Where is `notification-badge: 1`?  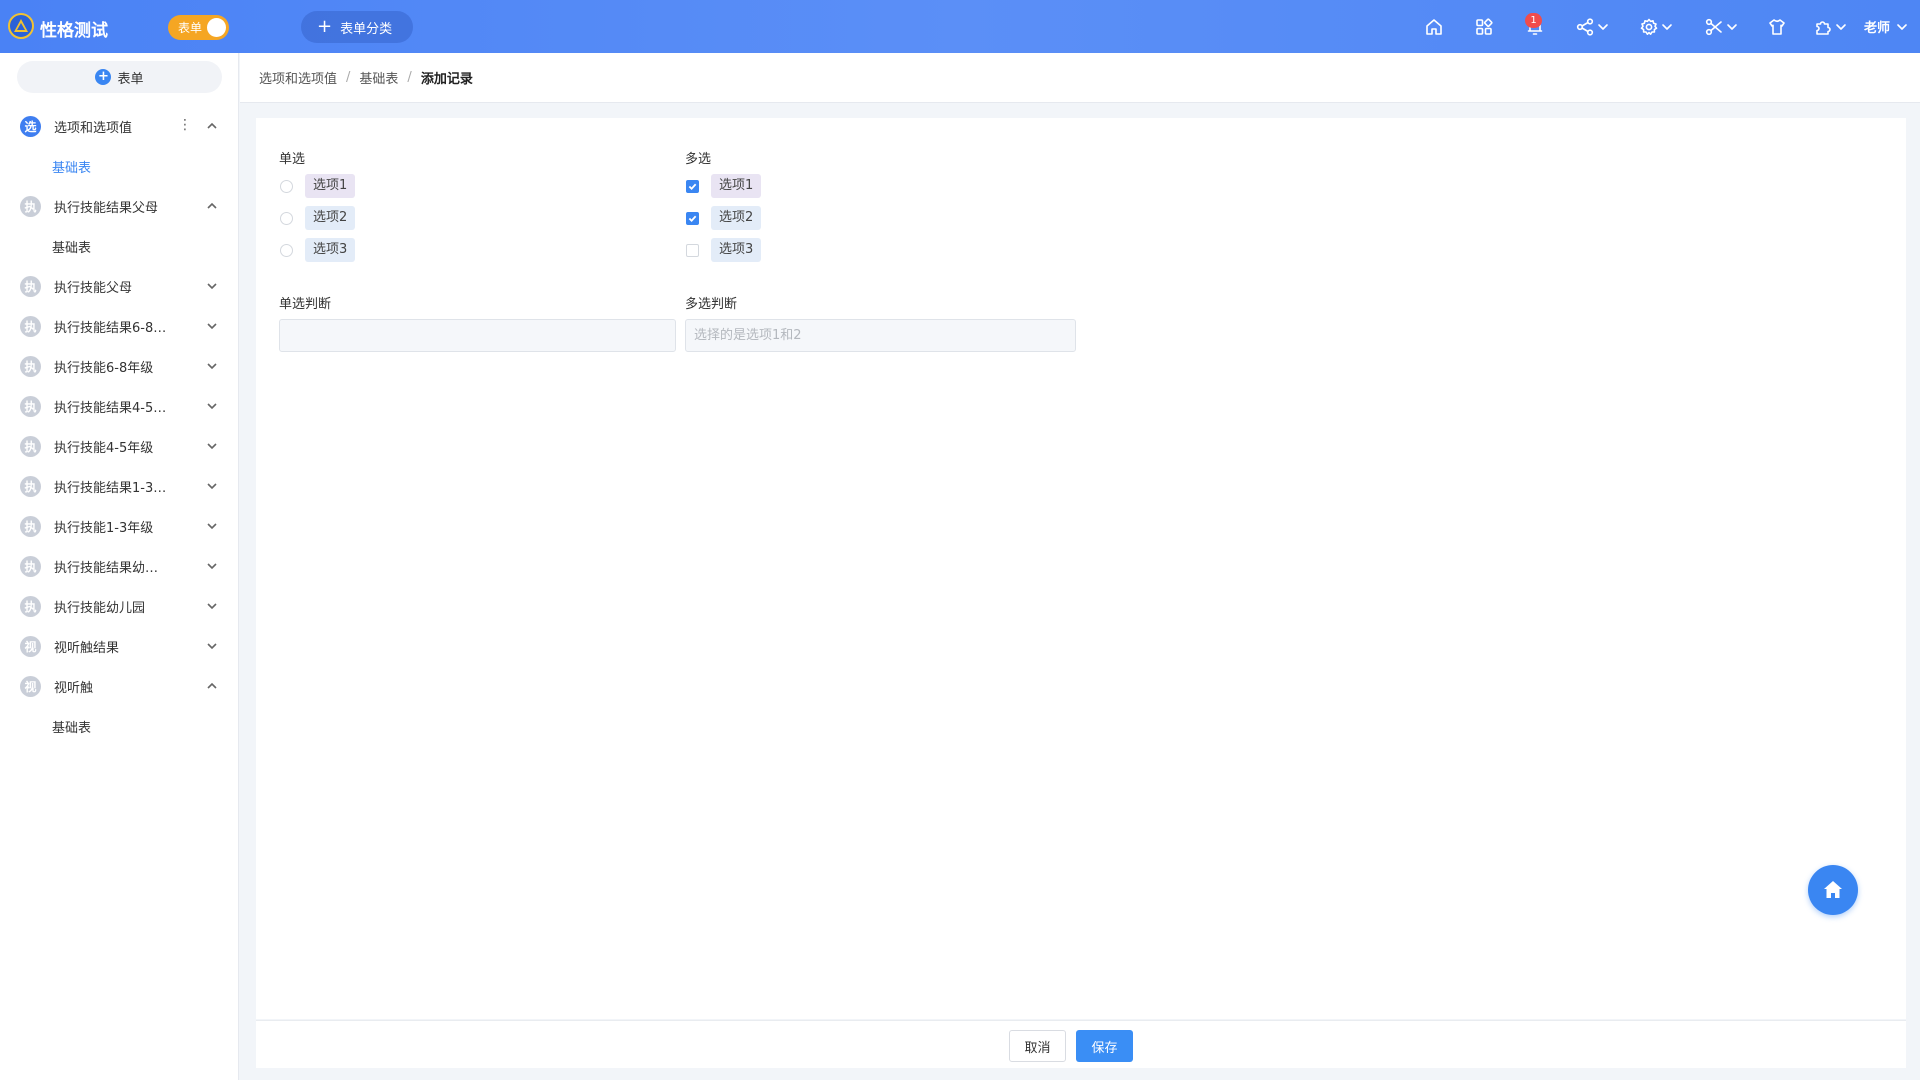
notification-badge: 1 is located at coordinates (1533, 20).